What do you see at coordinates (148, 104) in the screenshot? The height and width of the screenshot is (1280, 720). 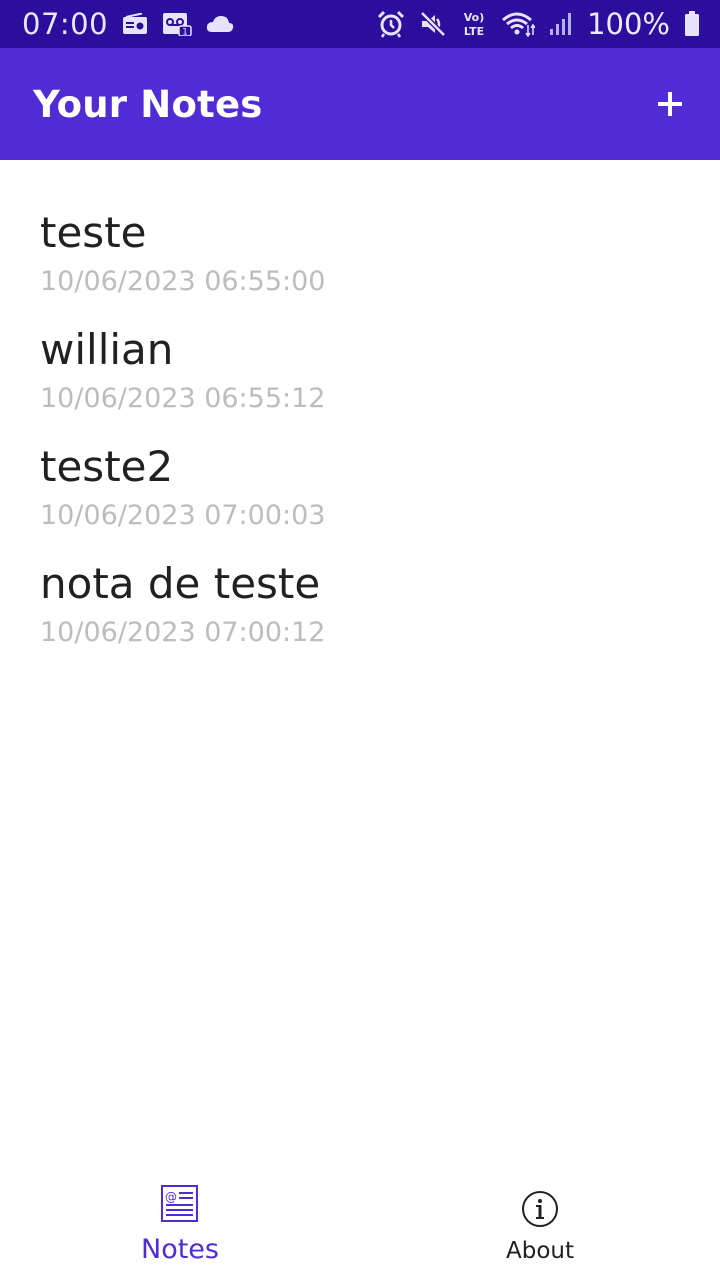 I see `page-title: Your Notes` at bounding box center [148, 104].